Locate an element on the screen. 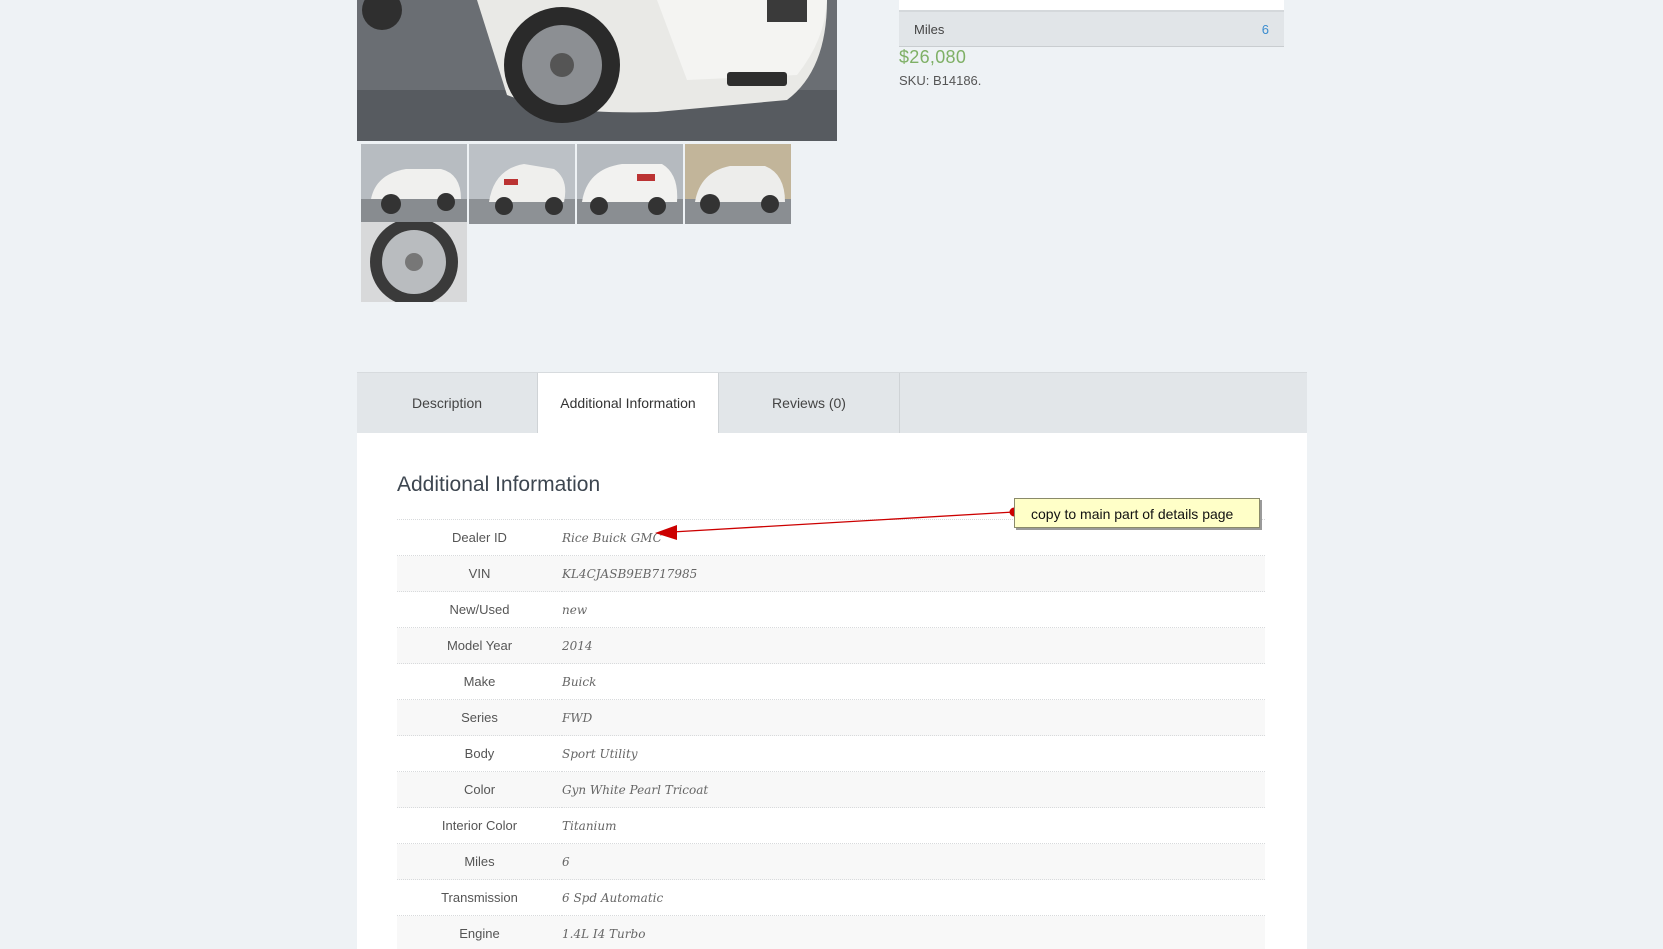 This screenshot has height=949, width=1663. row-value: Titanium is located at coordinates (913, 825).